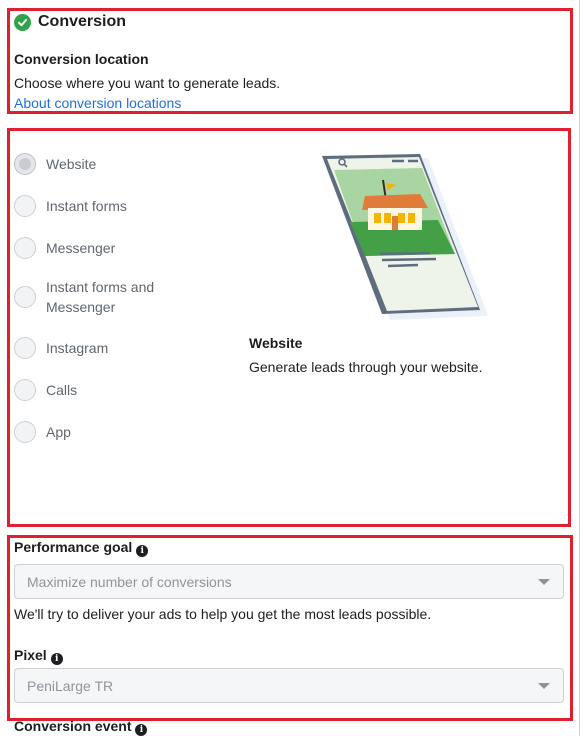 This screenshot has height=736, width=583. What do you see at coordinates (289, 581) in the screenshot?
I see `performance-goal-select: Maximize number of conversions` at bounding box center [289, 581].